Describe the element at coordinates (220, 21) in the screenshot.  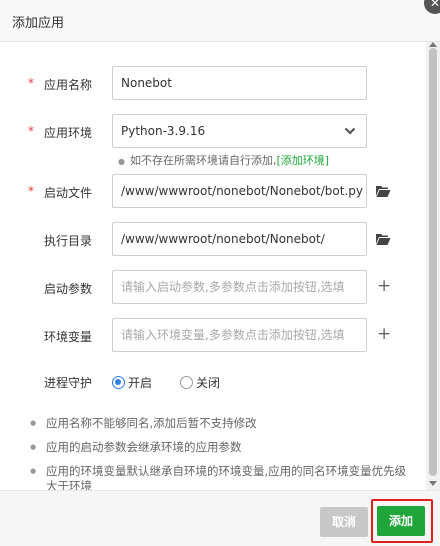
I see `dialog-header: 添加应用` at that location.